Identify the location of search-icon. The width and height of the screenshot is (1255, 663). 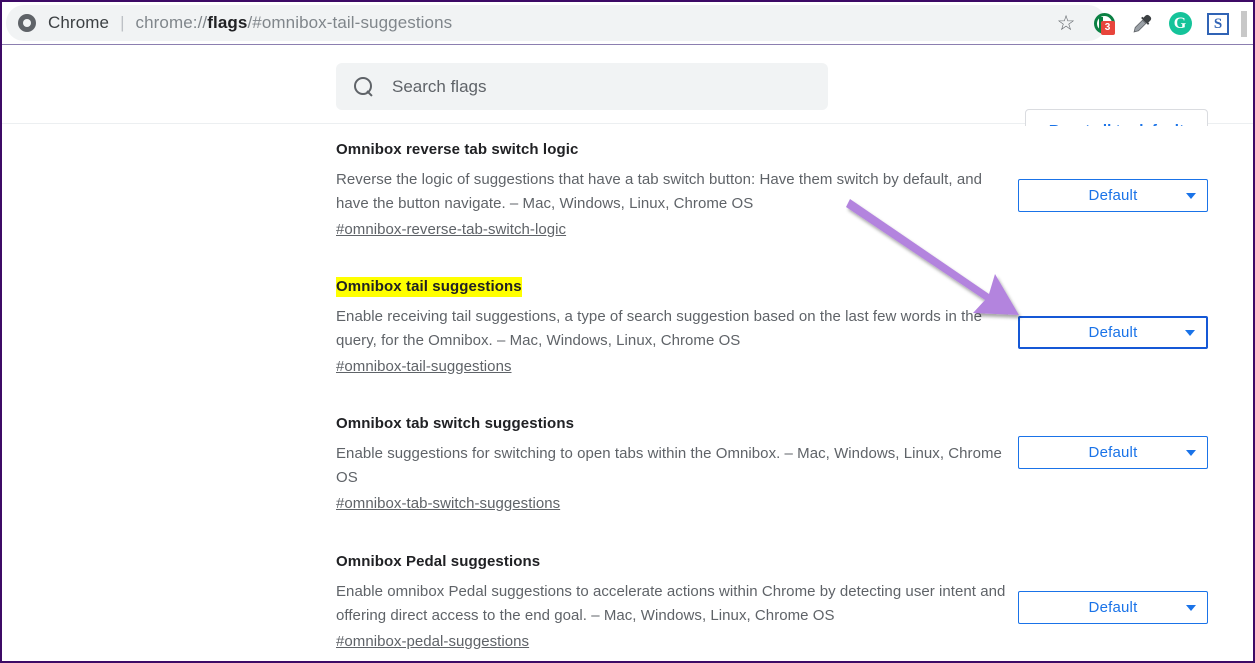
(364, 86).